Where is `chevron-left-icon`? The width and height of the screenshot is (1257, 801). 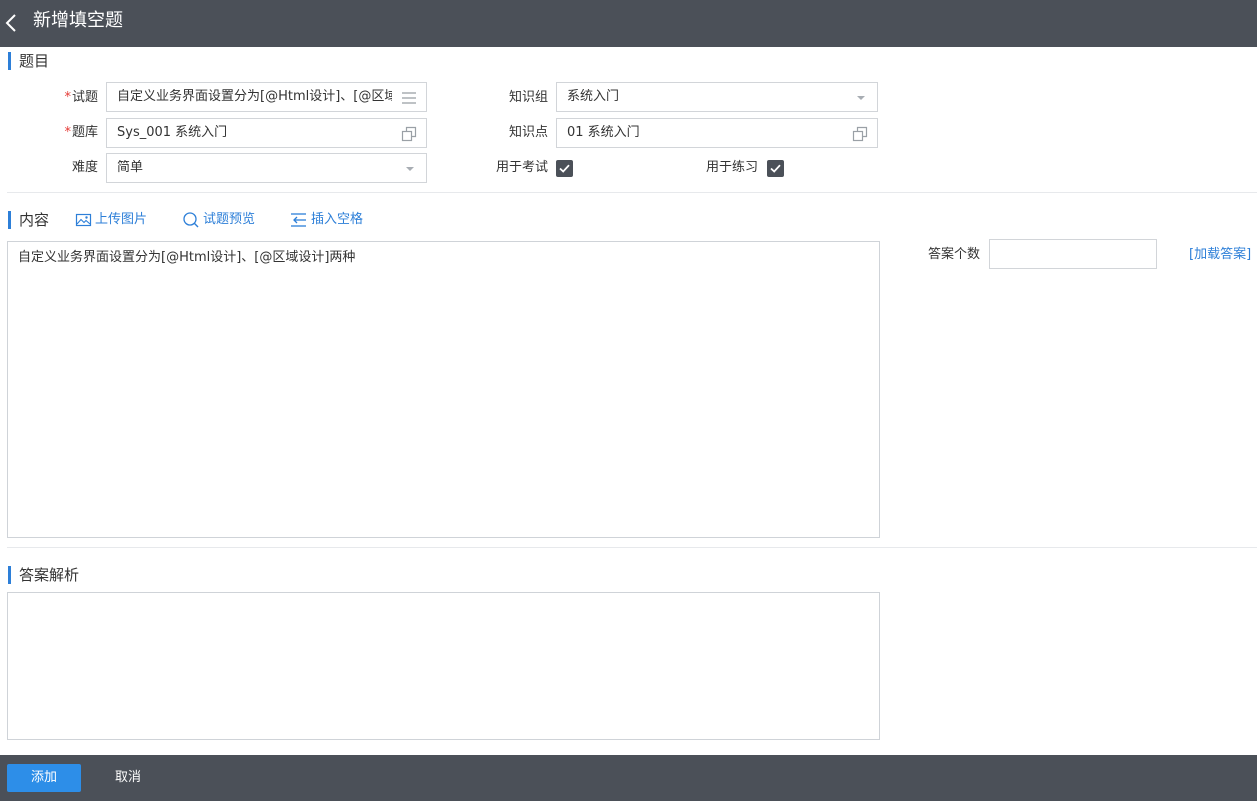
chevron-left-icon is located at coordinates (10, 23).